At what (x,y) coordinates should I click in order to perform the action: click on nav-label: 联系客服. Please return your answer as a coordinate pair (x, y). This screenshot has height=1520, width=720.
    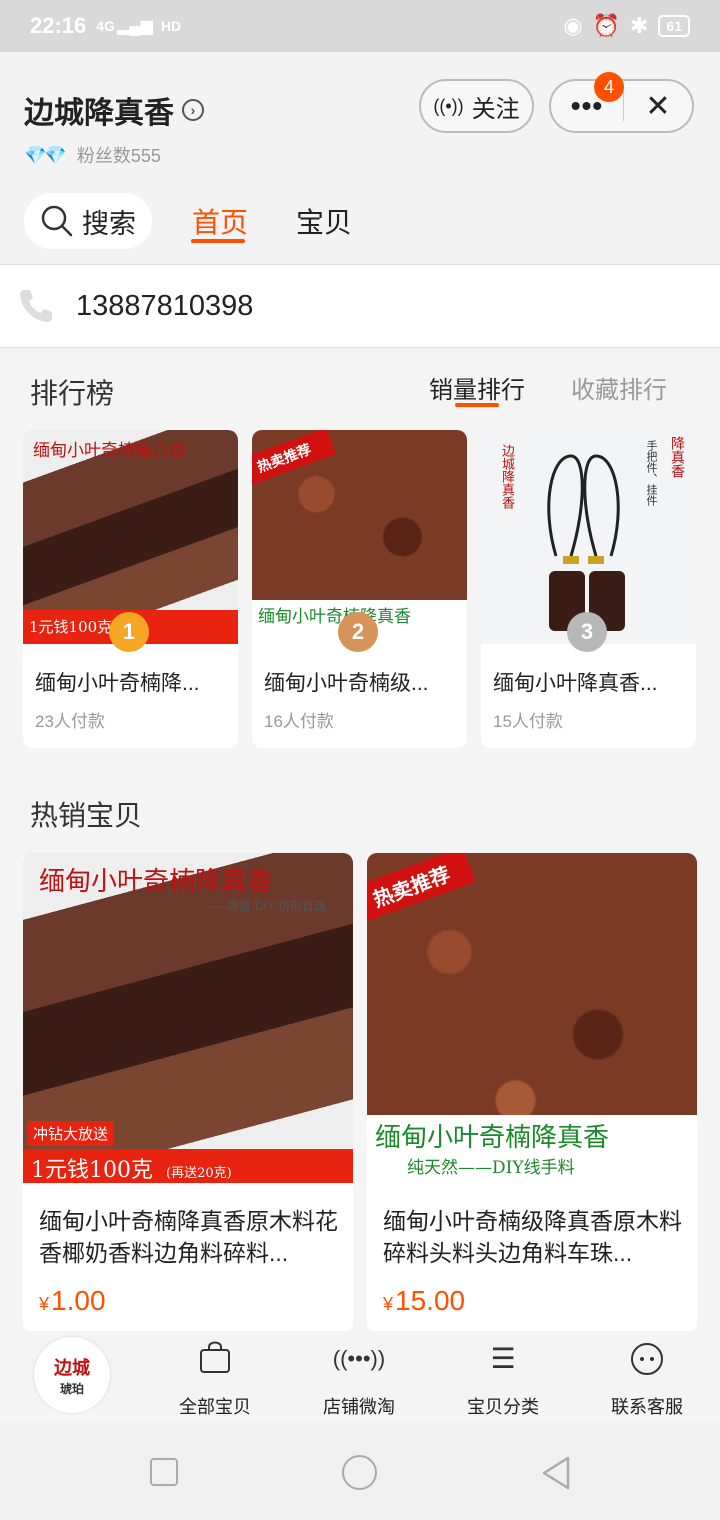
    Looking at the image, I should click on (647, 1407).